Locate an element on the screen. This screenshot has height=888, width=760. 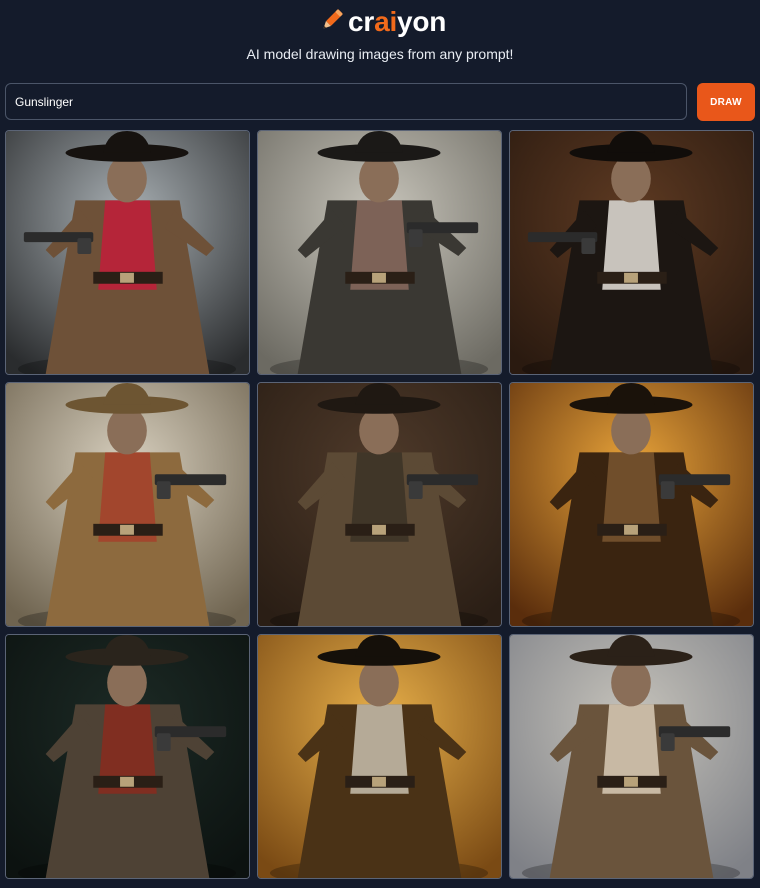
pencil-icon is located at coordinates (332, 22).